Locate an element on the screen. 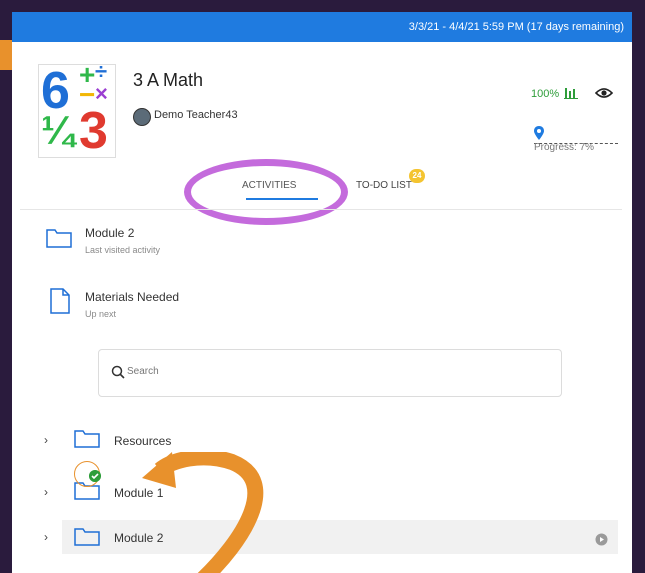  highlight-ellipse is located at coordinates (266, 192).